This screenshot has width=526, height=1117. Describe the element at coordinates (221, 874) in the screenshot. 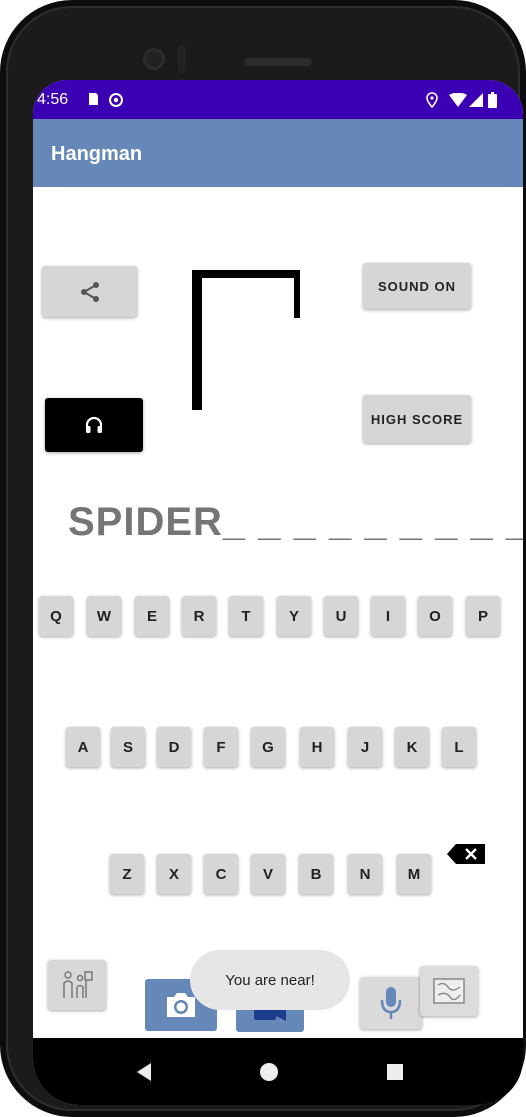

I see `key-c: C` at that location.